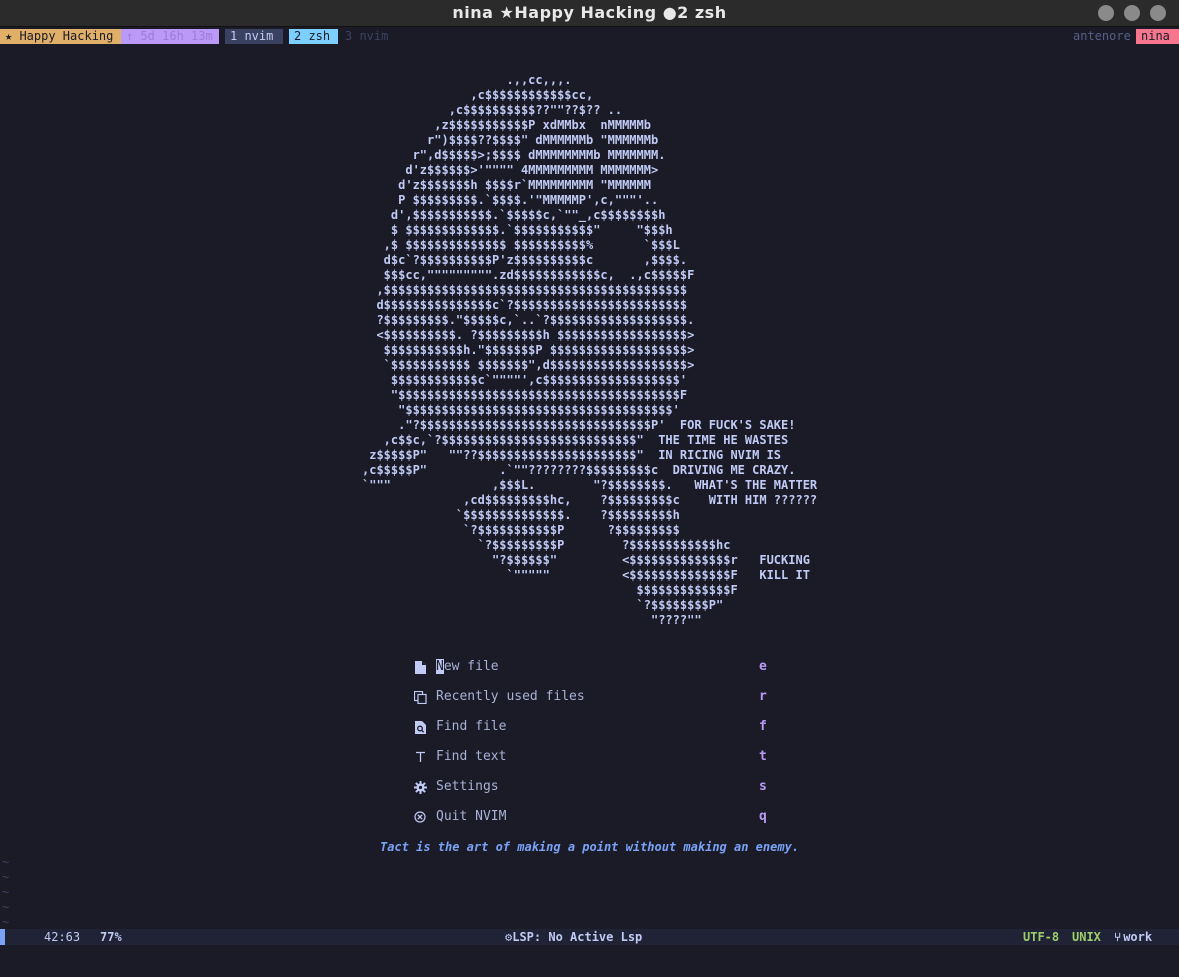  I want to click on new-file-icon, so click(420, 667).